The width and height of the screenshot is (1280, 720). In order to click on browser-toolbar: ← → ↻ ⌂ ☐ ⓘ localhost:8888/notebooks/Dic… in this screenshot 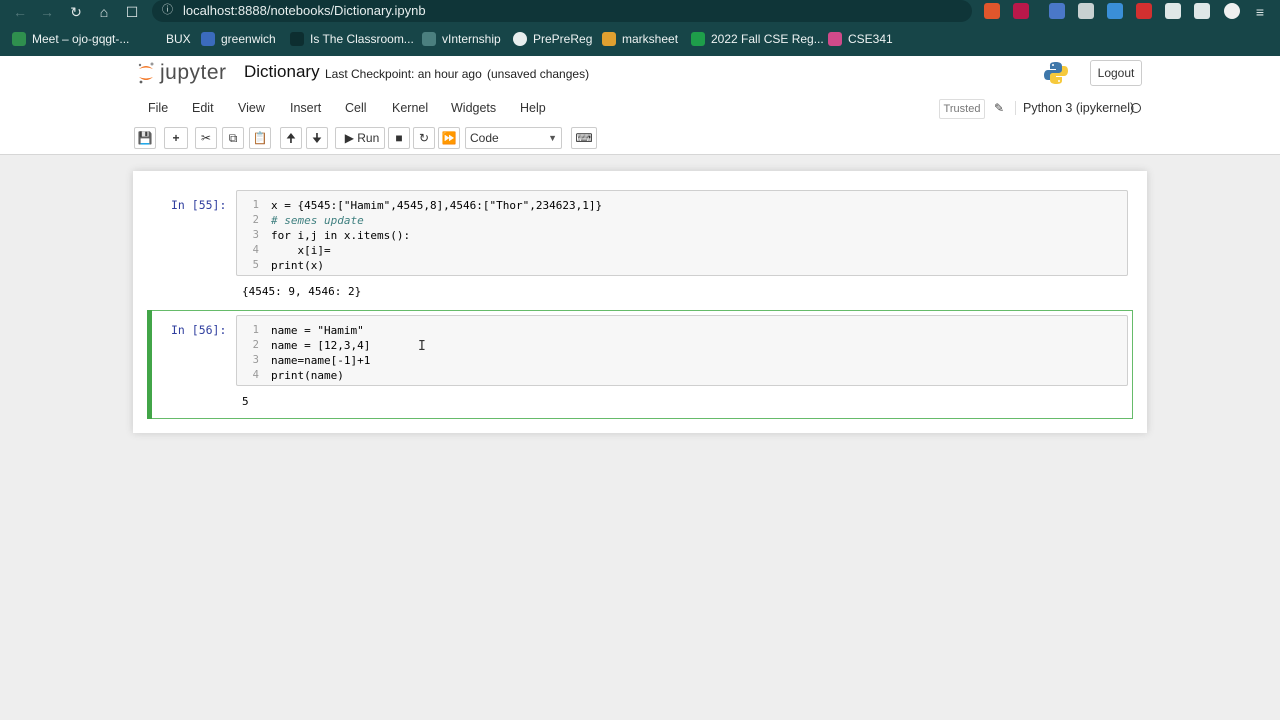, I will do `click(640, 12)`.